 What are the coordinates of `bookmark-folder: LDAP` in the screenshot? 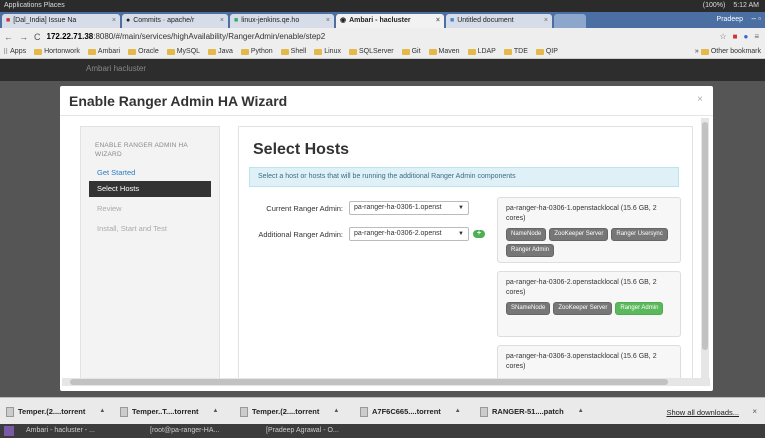 It's located at (481, 51).